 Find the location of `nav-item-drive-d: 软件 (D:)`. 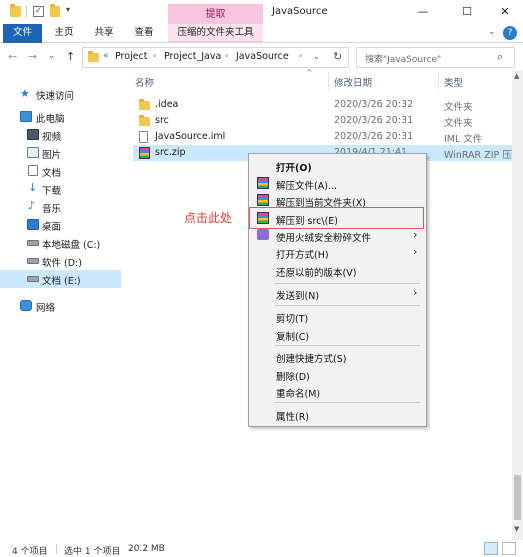

nav-item-drive-d: 软件 (D:) is located at coordinates (60, 261).